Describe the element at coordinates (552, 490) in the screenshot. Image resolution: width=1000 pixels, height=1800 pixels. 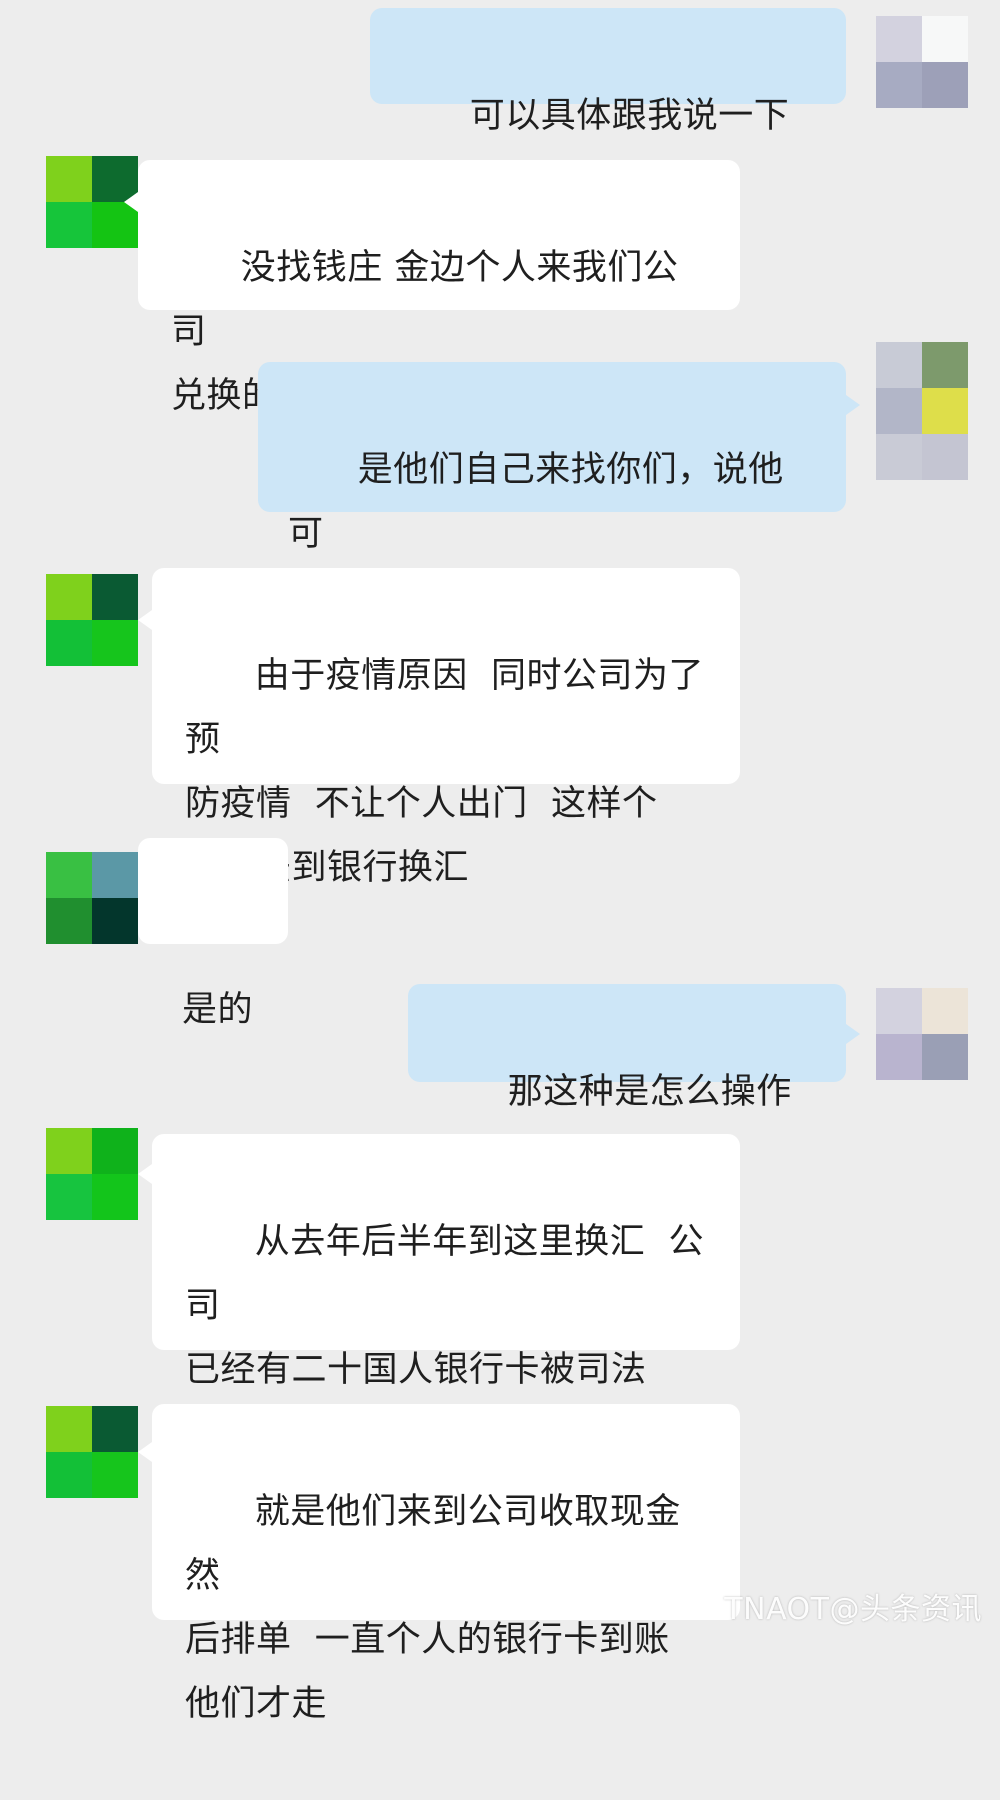
I see `message-bubble: 是他们自己来找你们，说他可 以换汇的吗?` at that location.